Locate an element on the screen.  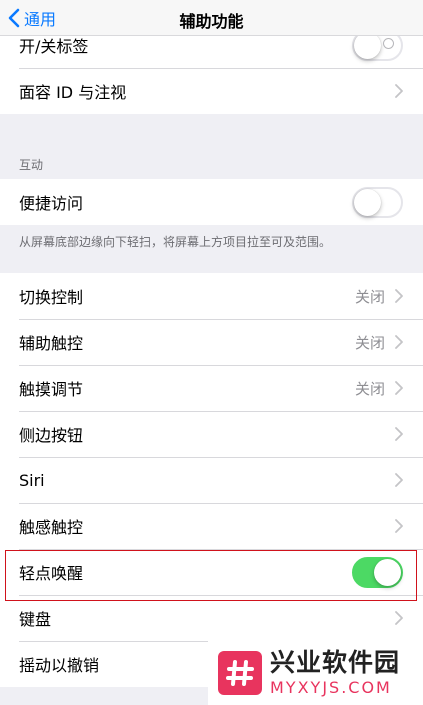
row-label: 键盘 is located at coordinates (35, 619).